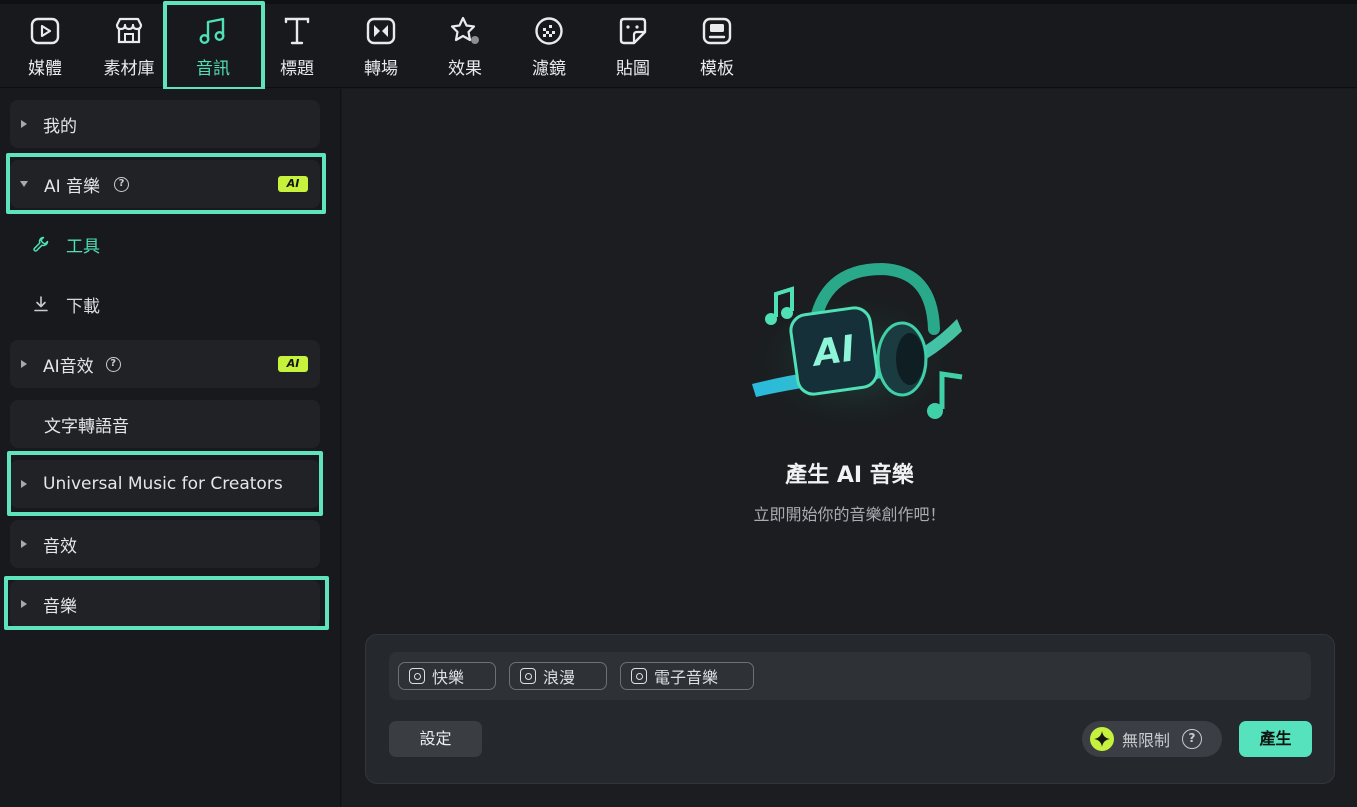 The image size is (1357, 807). What do you see at coordinates (41, 304) in the screenshot?
I see `download-icon` at bounding box center [41, 304].